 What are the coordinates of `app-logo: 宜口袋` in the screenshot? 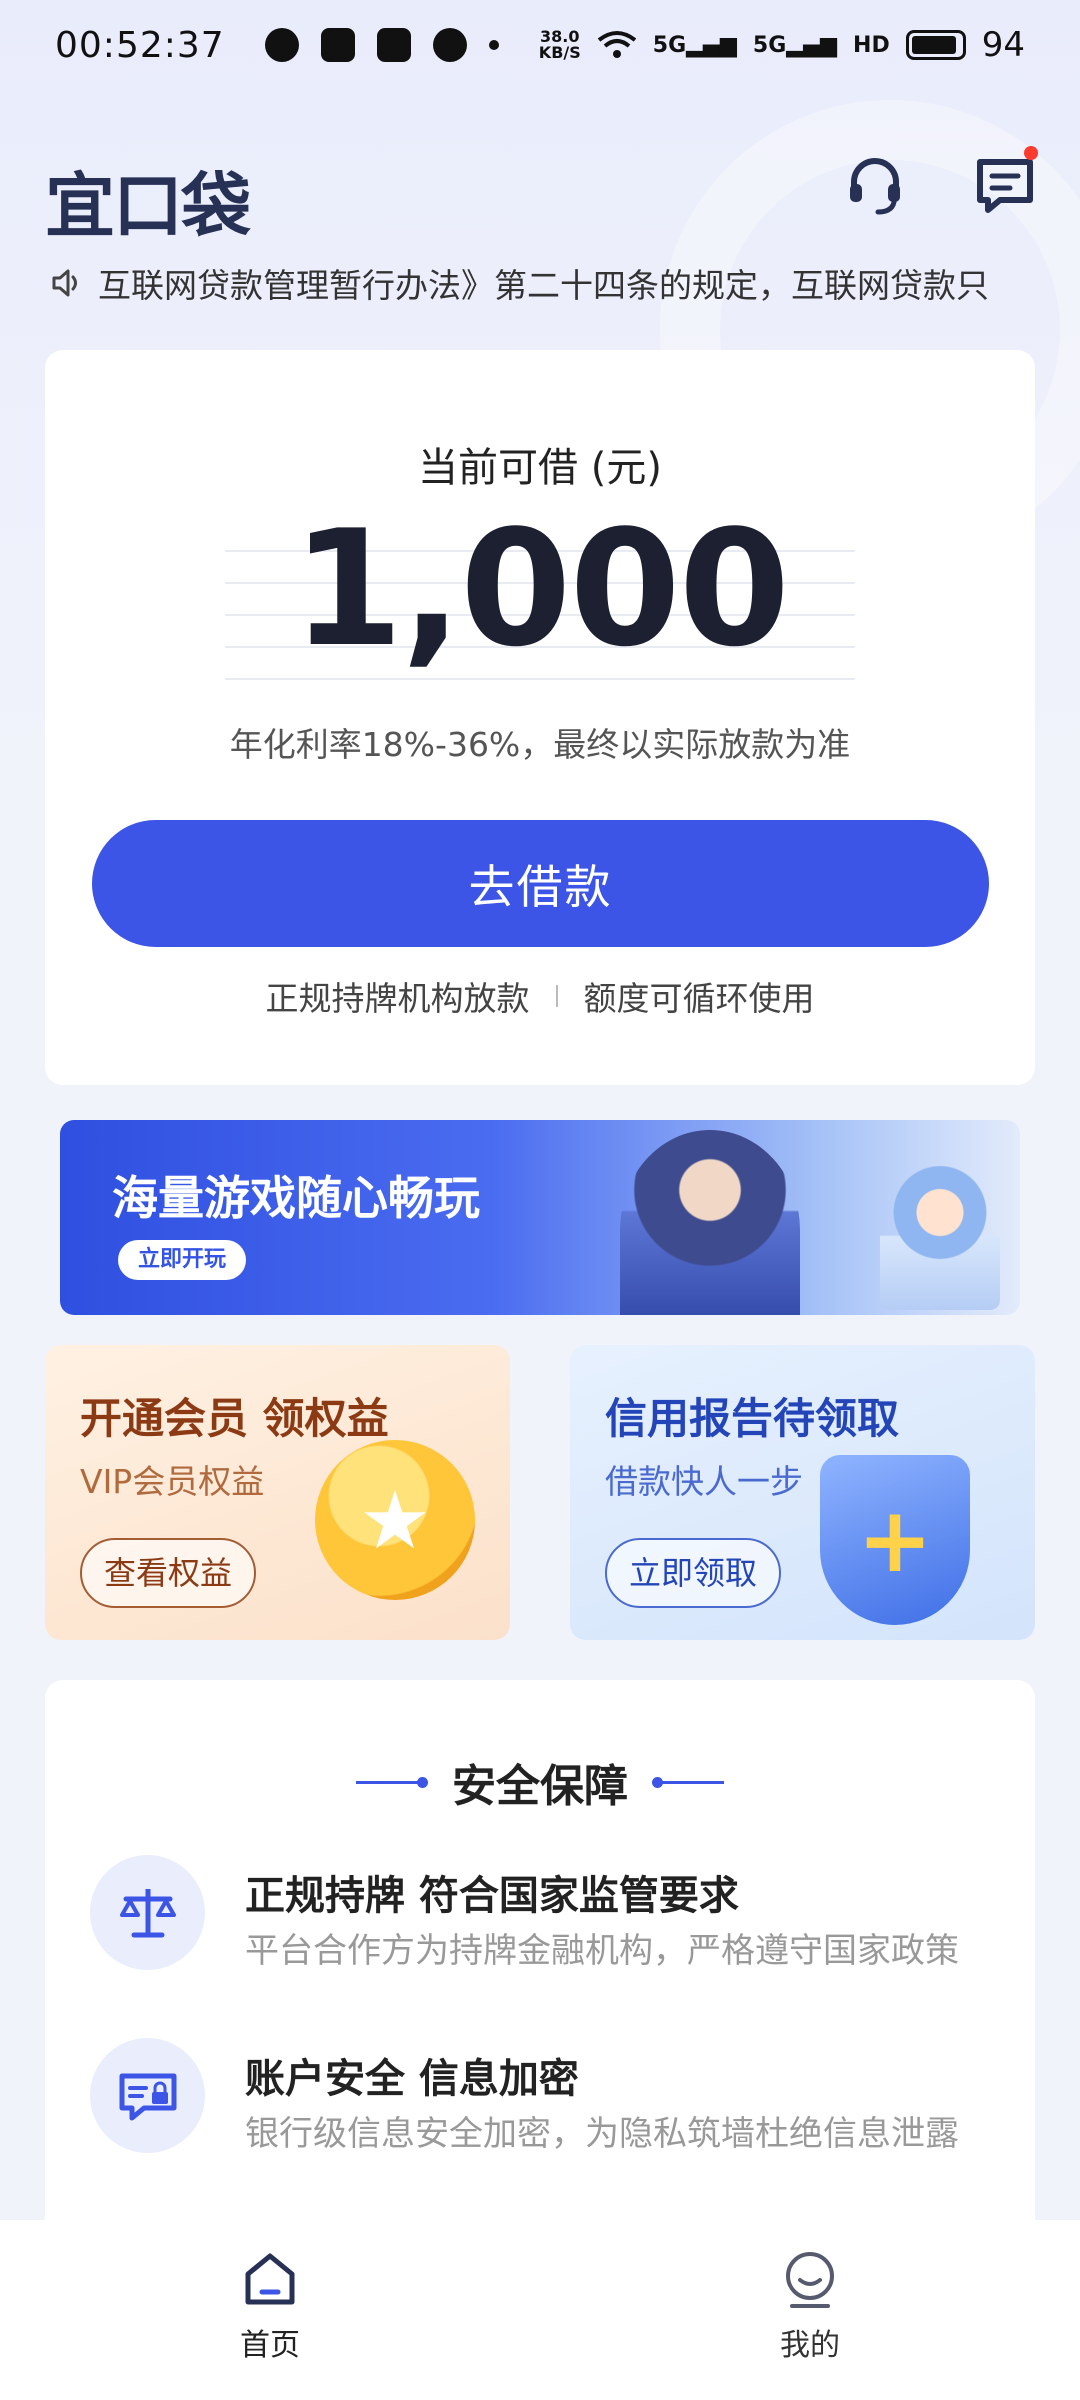 It's located at (148, 206).